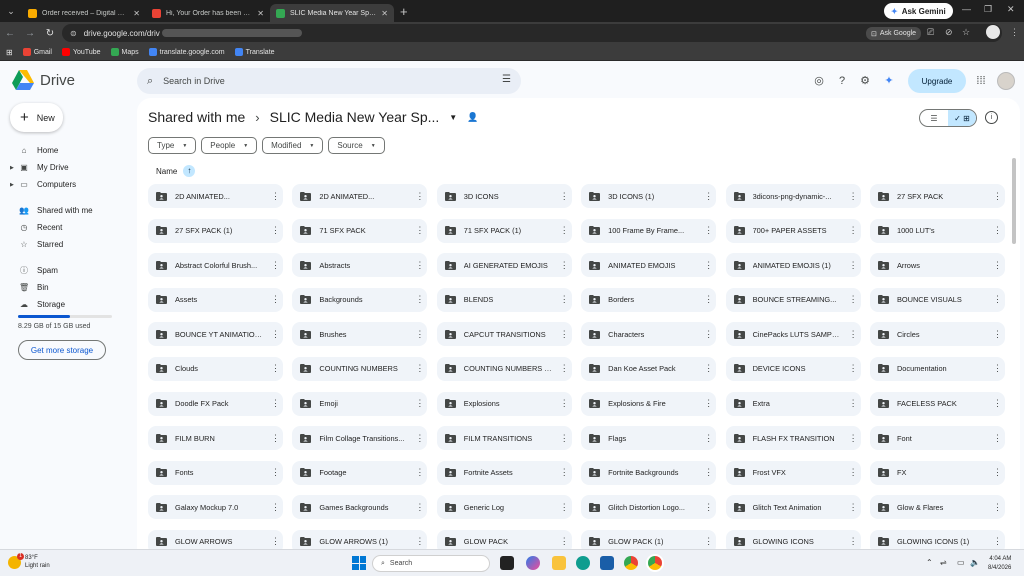  I want to click on folder-item: COUNTING NUMBERS ⋮, so click(360, 368).